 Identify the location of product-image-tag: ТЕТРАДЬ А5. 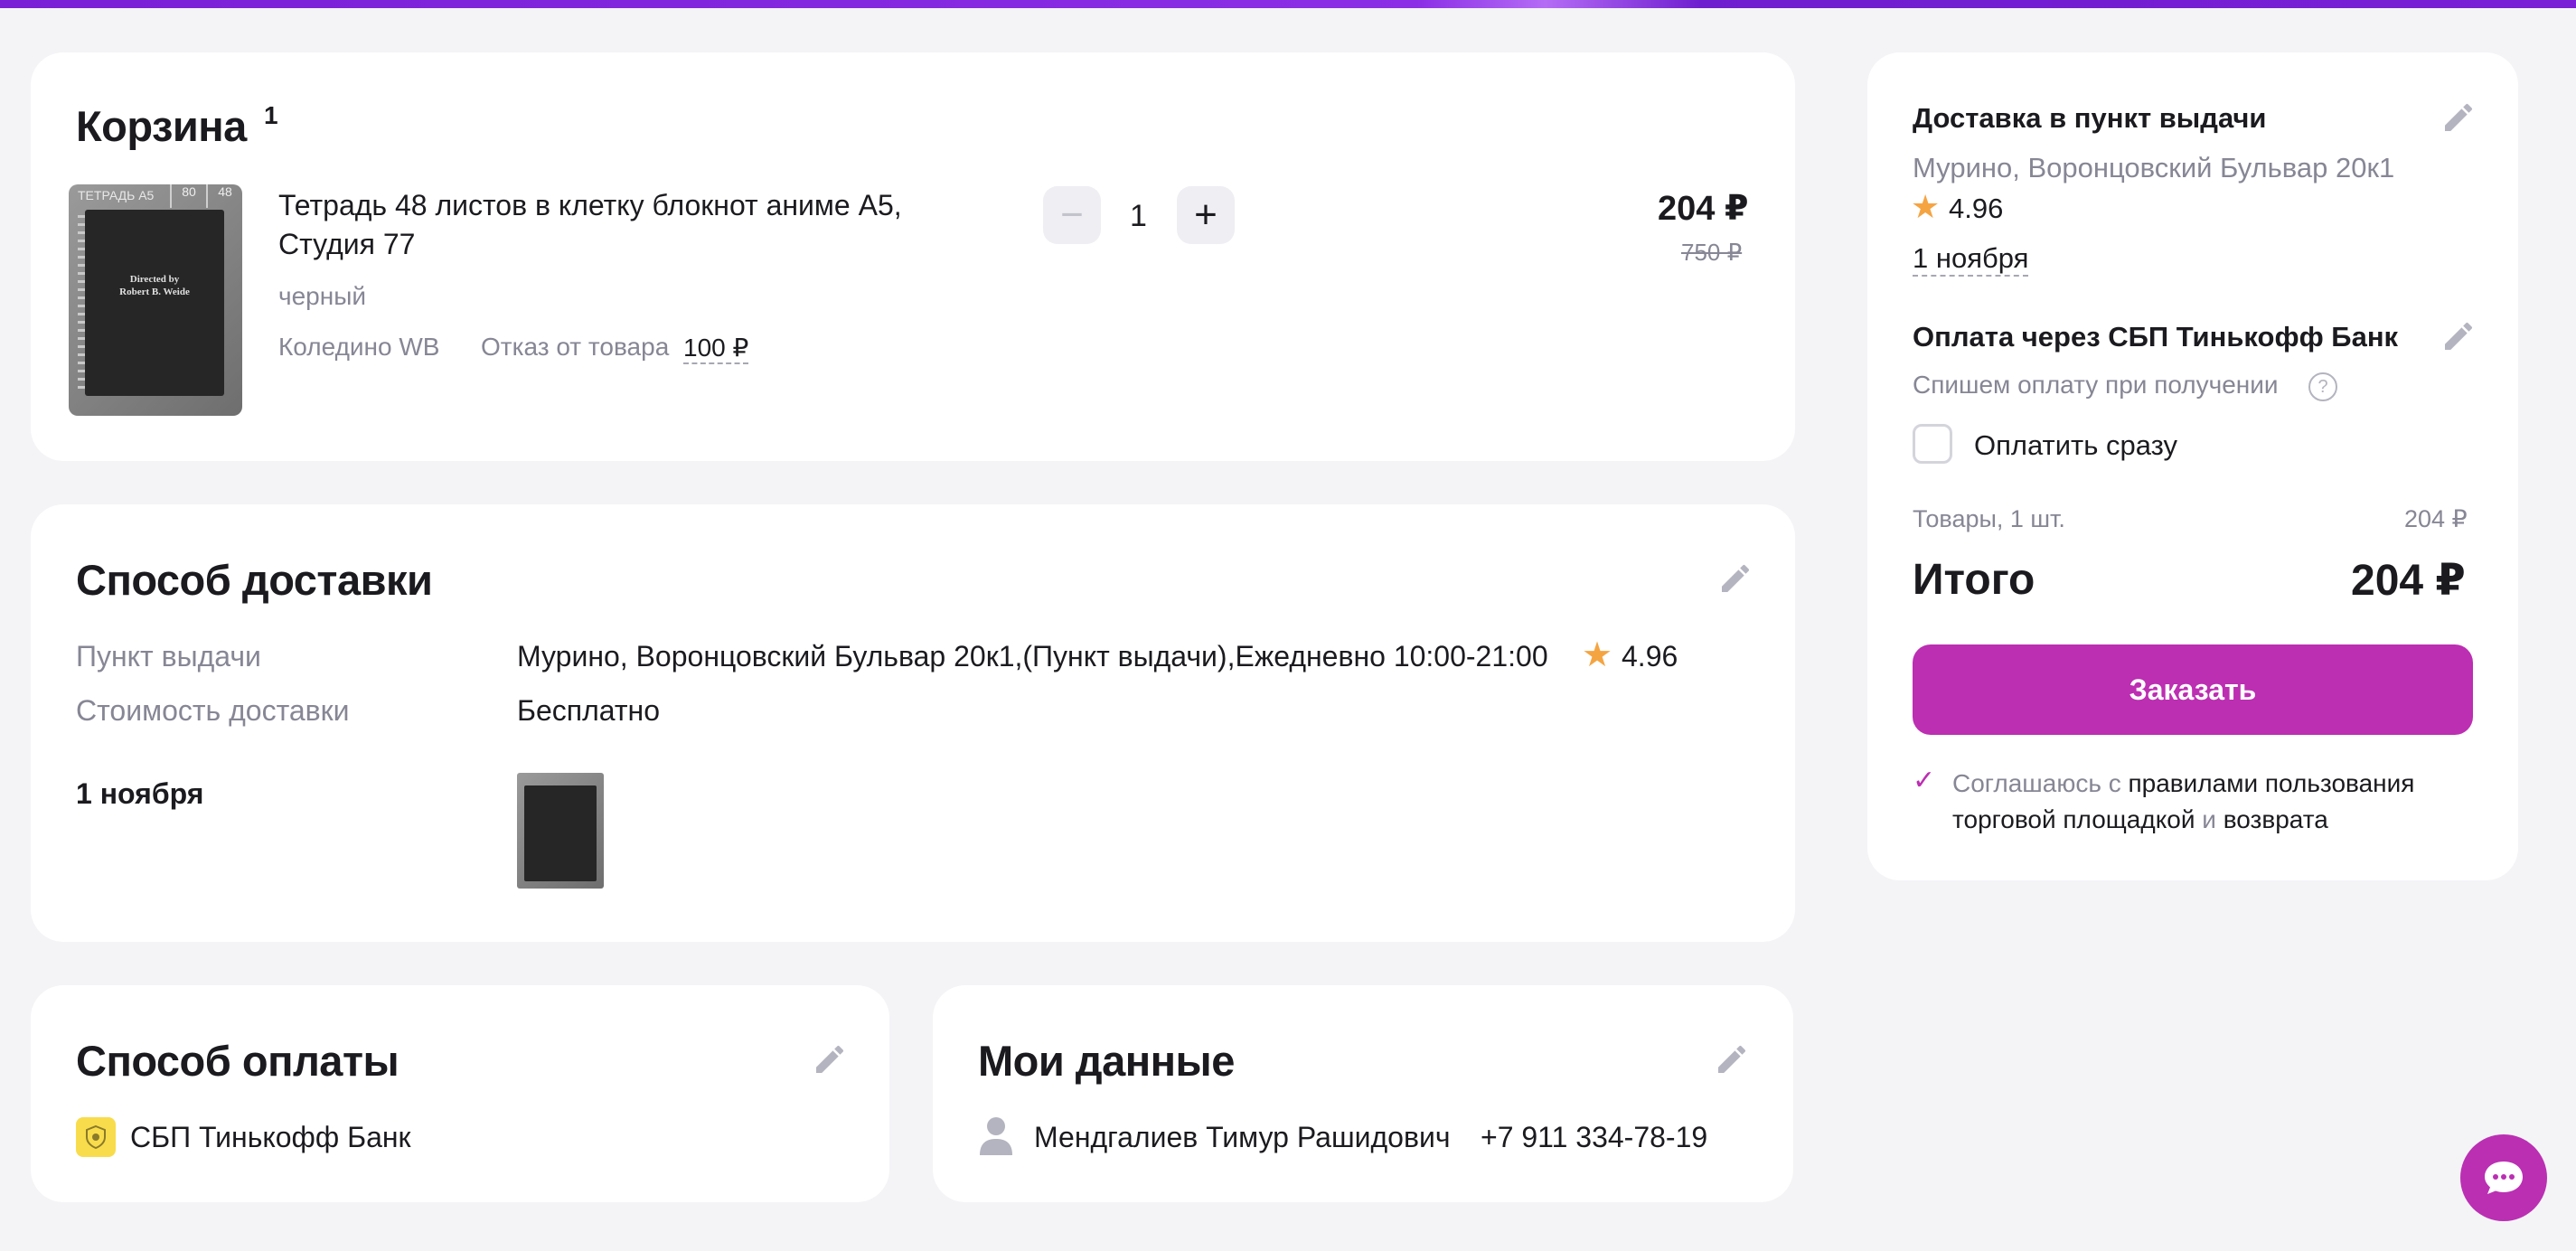
(117, 195).